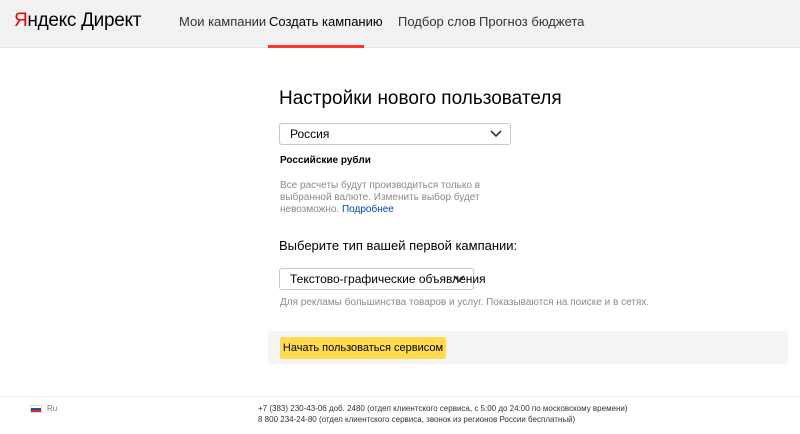 The image size is (800, 434). What do you see at coordinates (21, 20) in the screenshot?
I see `logo-letter: Я` at bounding box center [21, 20].